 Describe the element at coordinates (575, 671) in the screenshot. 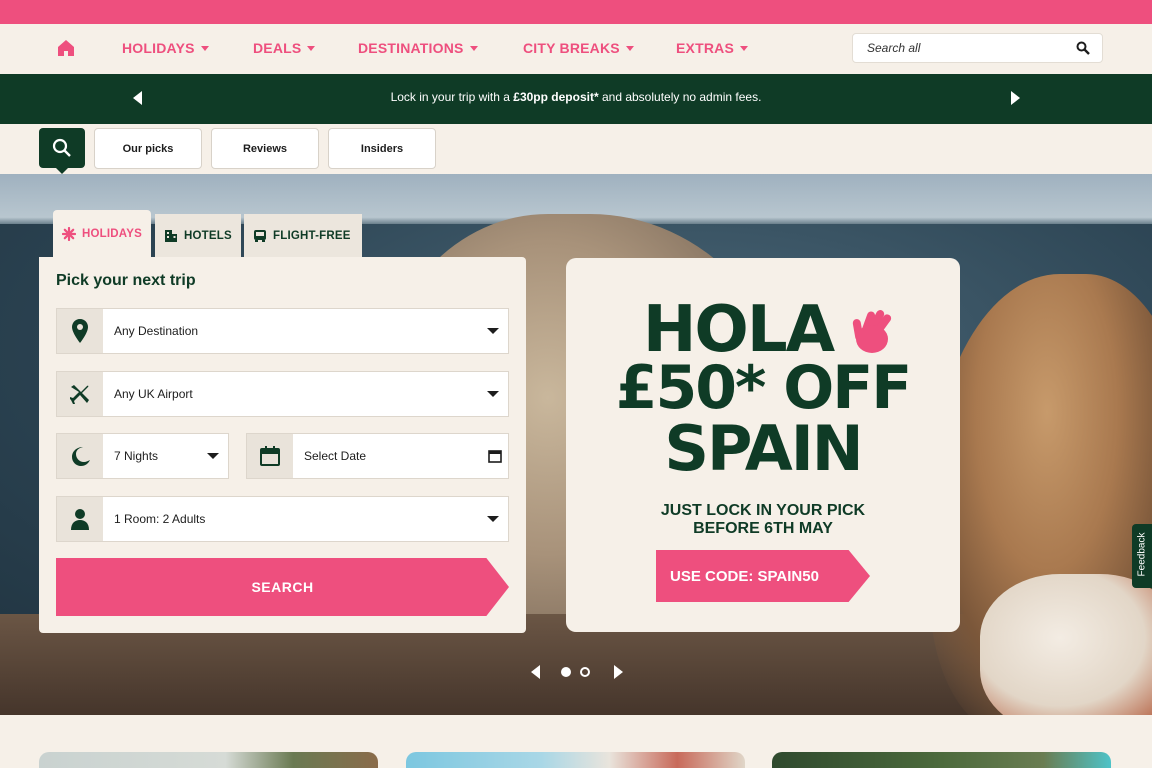

I see `hero-carousel-controls` at that location.